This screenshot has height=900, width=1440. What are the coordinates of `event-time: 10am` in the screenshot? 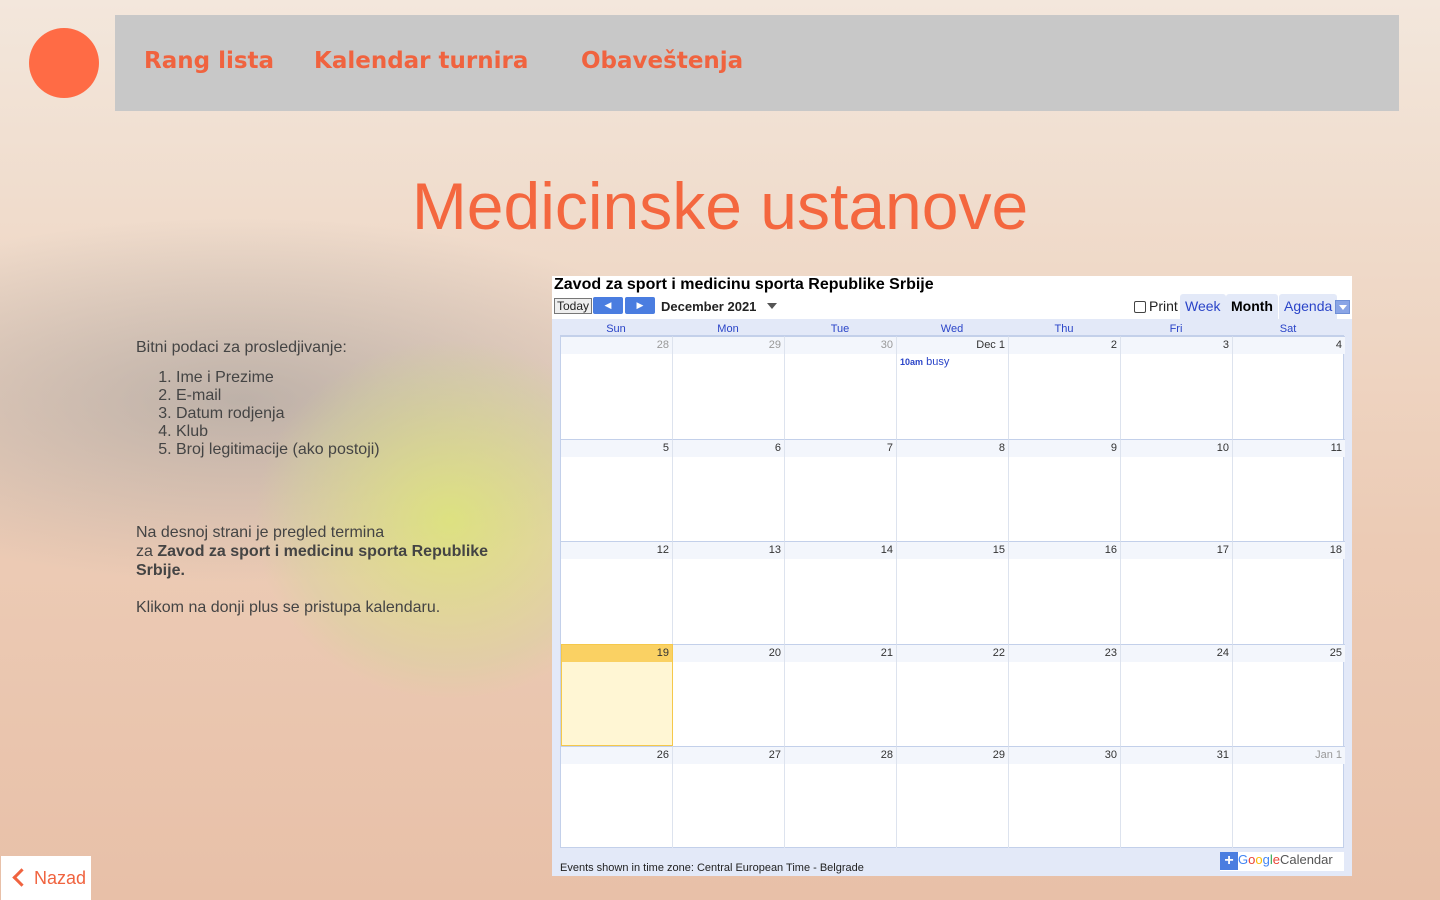 It's located at (912, 362).